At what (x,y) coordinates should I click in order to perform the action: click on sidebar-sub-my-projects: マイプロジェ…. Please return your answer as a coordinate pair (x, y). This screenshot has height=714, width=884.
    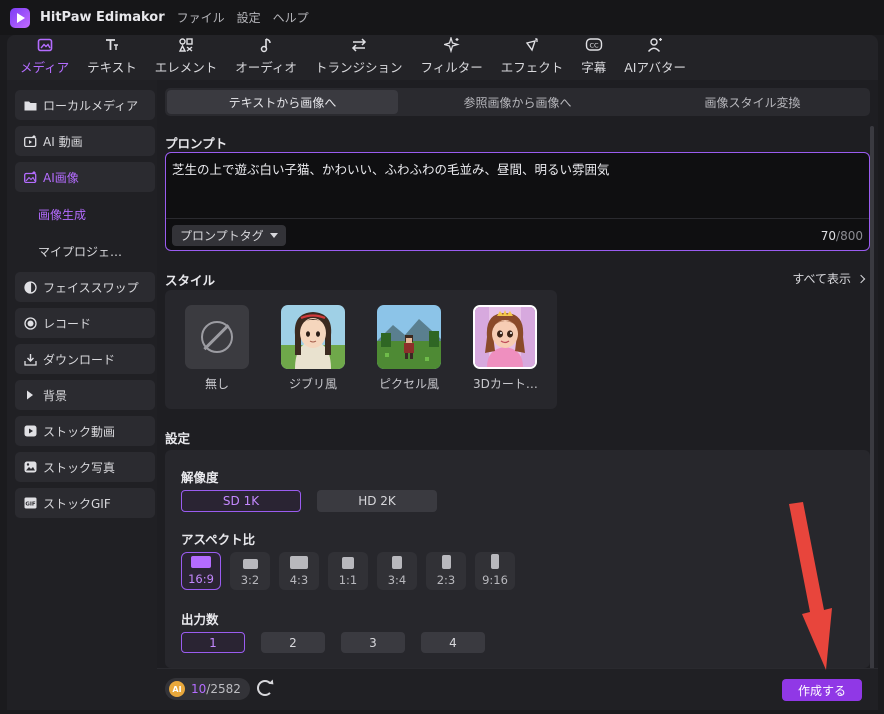
    Looking at the image, I should click on (80, 251).